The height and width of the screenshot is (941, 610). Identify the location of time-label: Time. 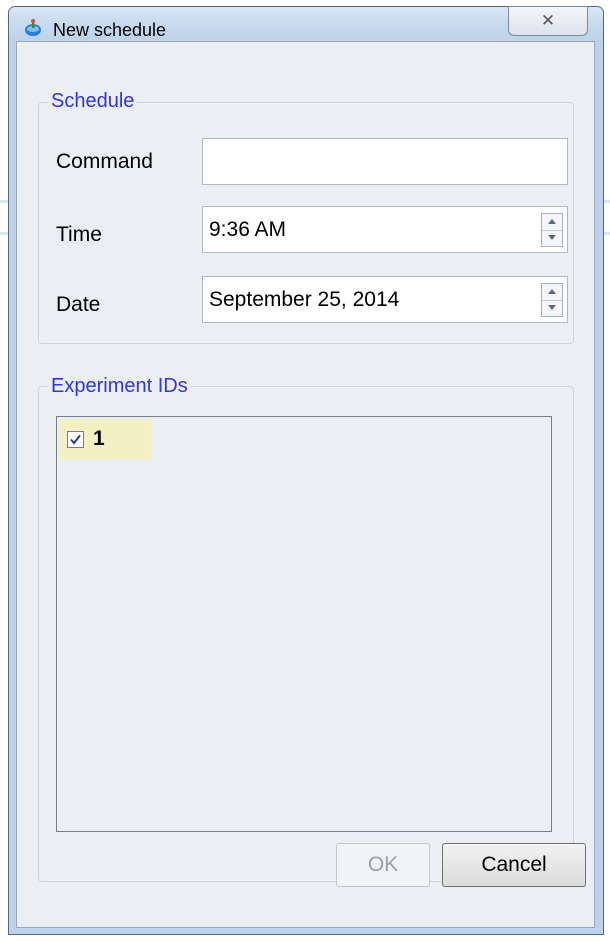
(79, 234).